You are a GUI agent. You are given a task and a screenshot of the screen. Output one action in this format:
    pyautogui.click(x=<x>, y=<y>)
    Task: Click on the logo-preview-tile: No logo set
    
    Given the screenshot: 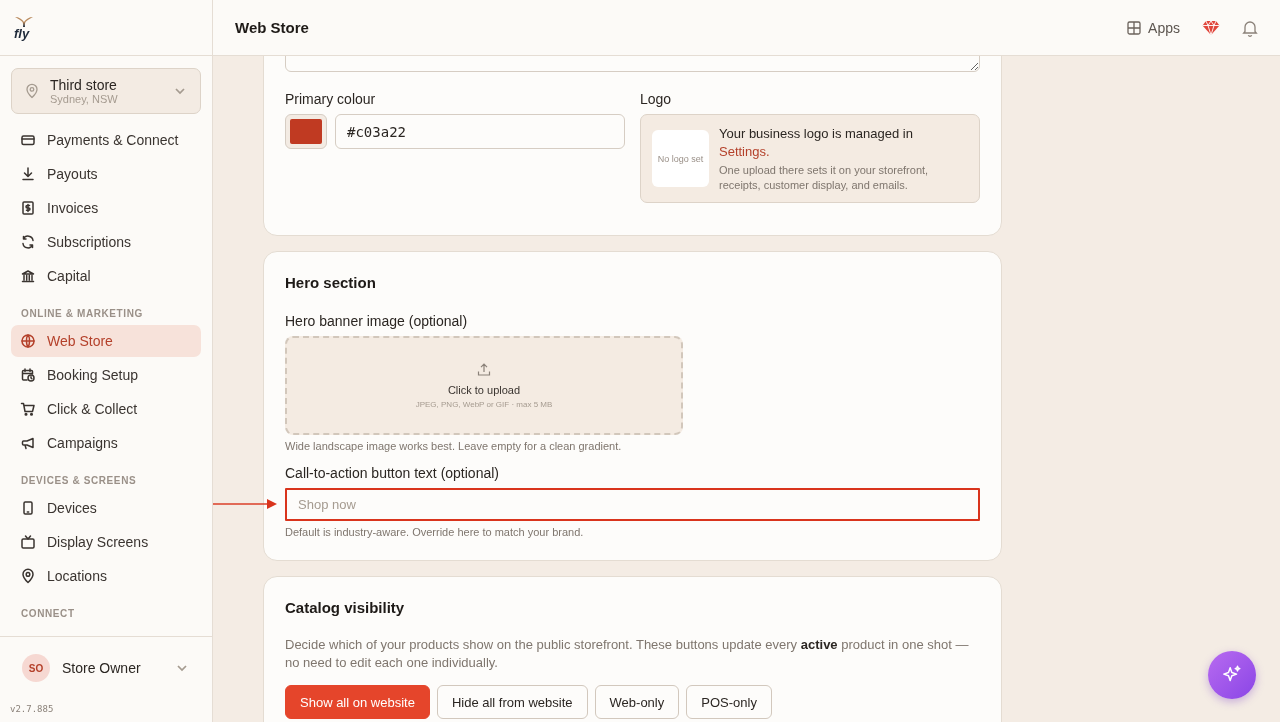 What is the action you would take?
    pyautogui.click(x=680, y=158)
    